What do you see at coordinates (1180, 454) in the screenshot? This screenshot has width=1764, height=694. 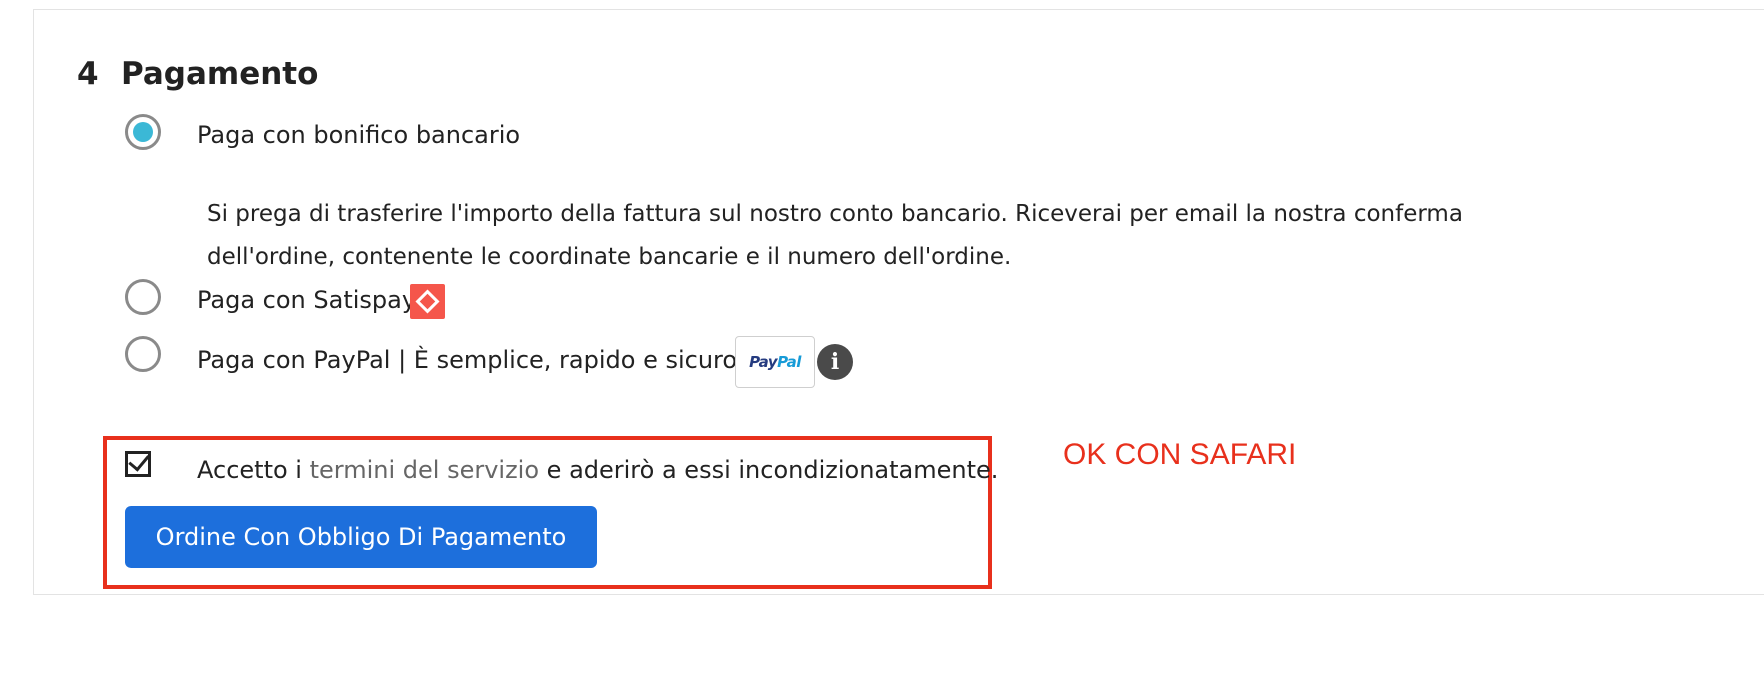 I see `annotation-text: OK CON SAFARI` at bounding box center [1180, 454].